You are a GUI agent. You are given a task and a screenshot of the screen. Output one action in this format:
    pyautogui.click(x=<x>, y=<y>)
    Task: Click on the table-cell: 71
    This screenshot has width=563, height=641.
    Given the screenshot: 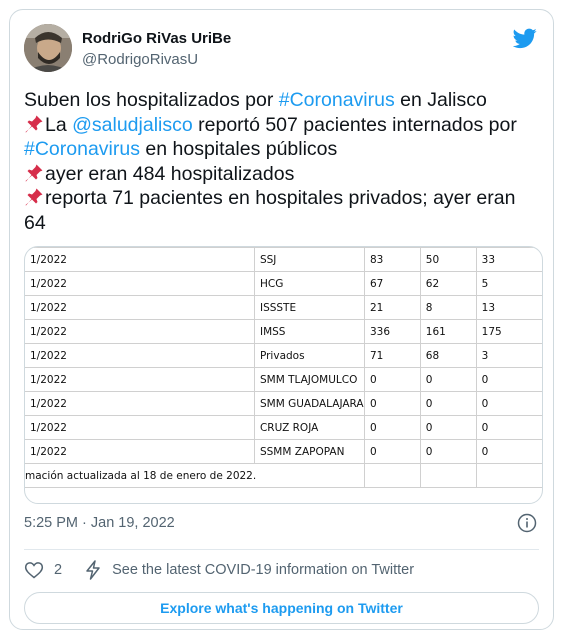 What is the action you would take?
    pyautogui.click(x=392, y=355)
    